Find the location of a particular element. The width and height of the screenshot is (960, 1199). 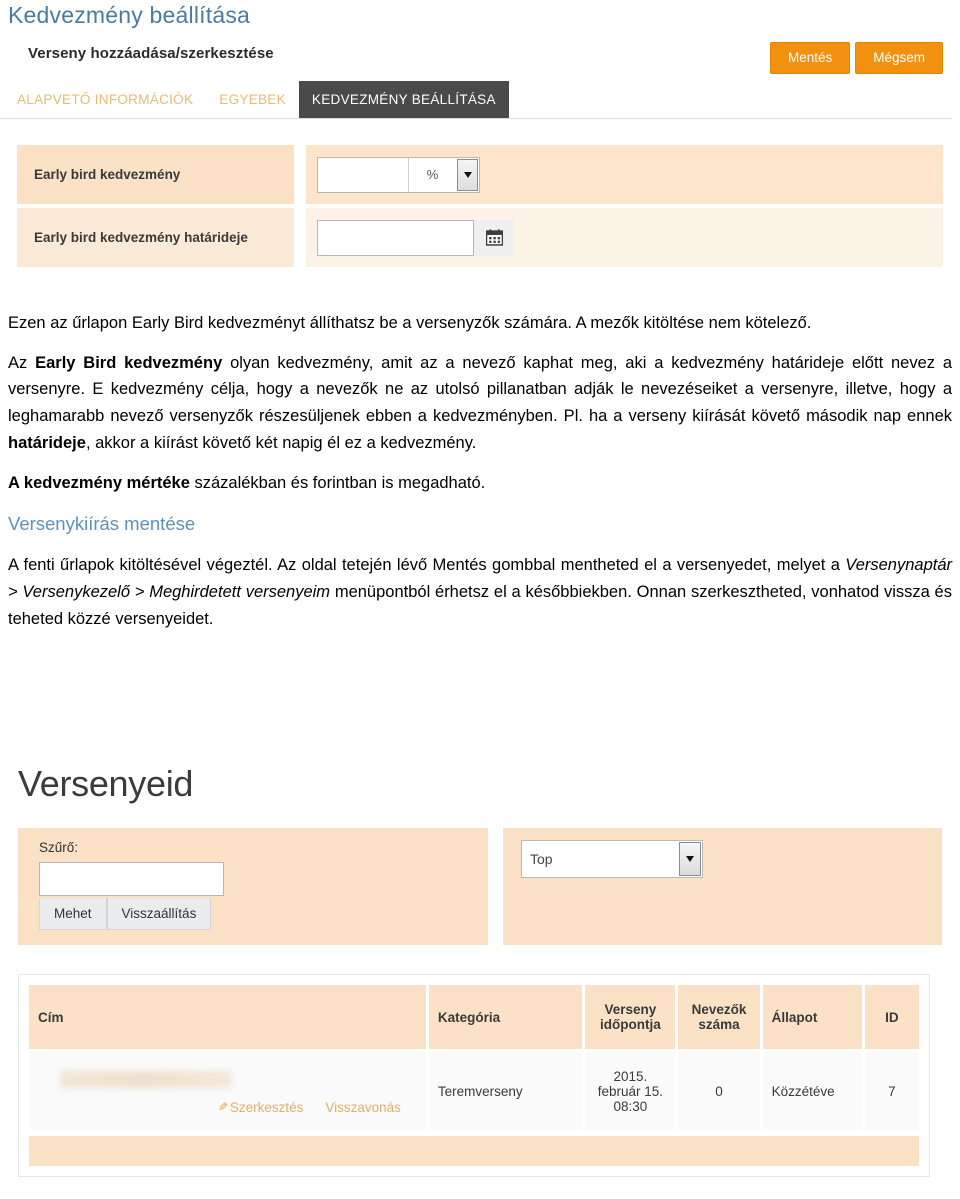

definition-deadline-term: határideje is located at coordinates (47, 442).